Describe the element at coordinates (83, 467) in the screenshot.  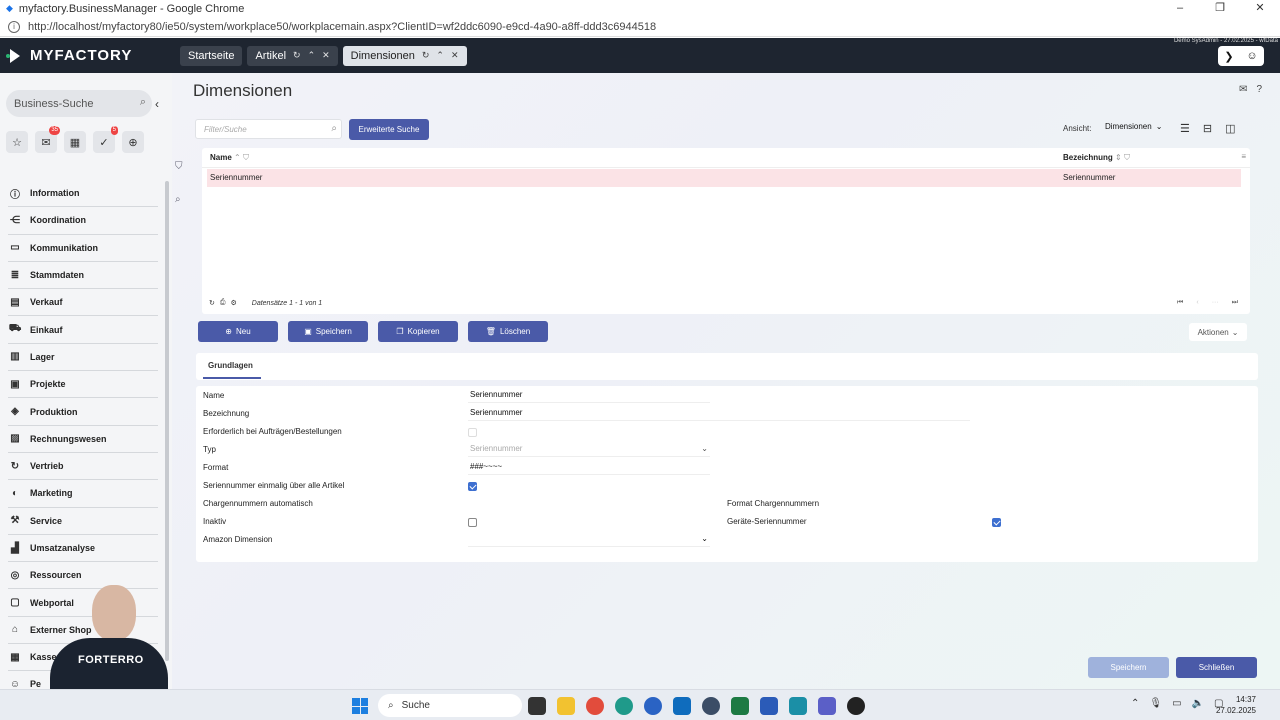
I see `sidebar-item-vertrieb: ↻ Vertrieb` at that location.